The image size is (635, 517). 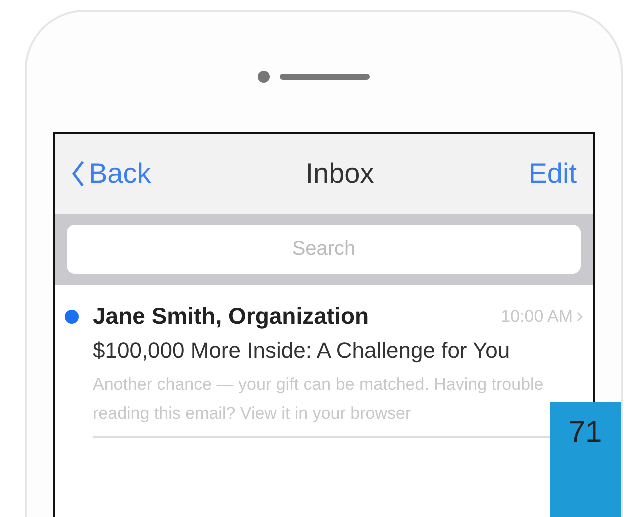 What do you see at coordinates (78, 174) in the screenshot?
I see `back-chevron-icon` at bounding box center [78, 174].